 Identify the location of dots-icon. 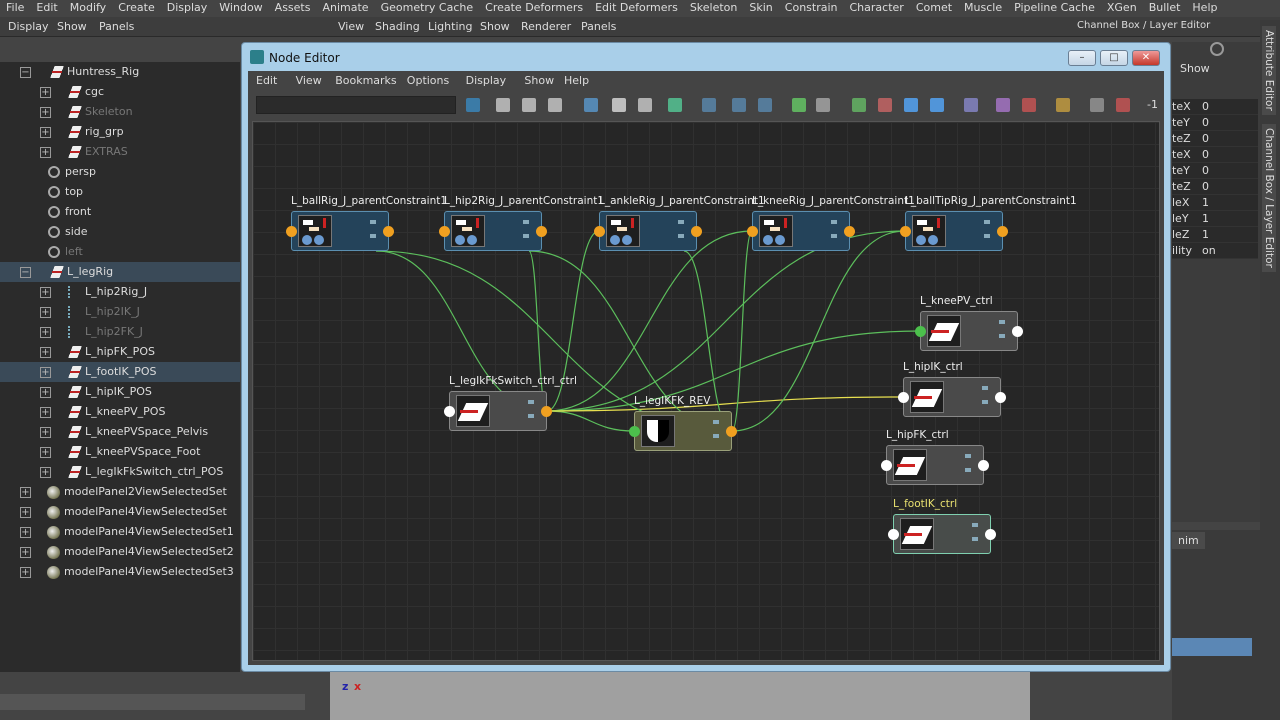
(1097, 105).